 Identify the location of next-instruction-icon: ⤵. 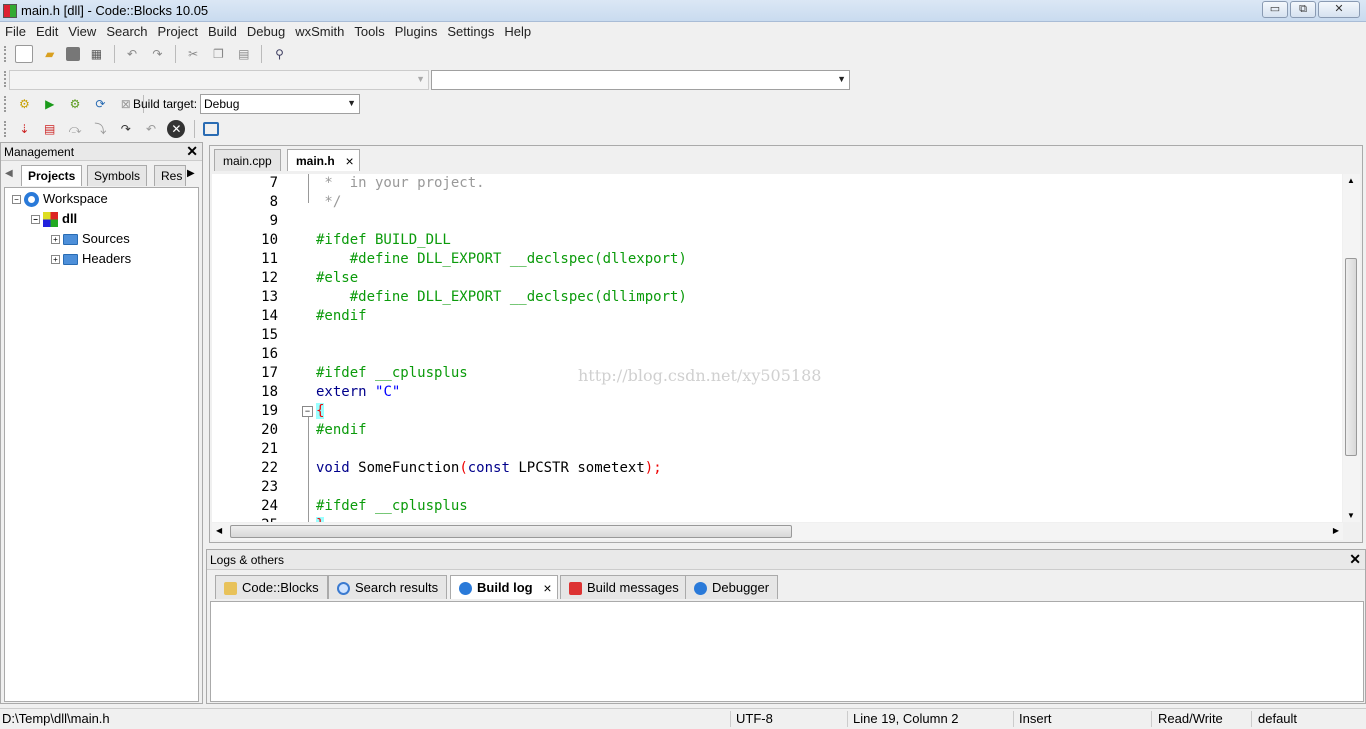
(100, 129).